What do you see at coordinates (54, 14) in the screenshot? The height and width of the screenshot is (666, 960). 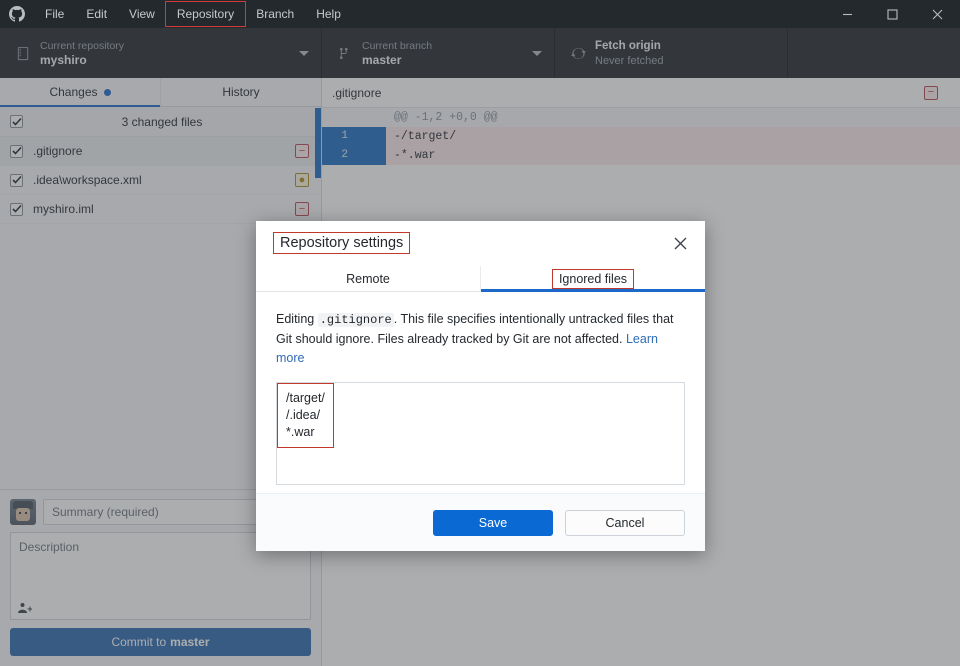 I see `menu-item-file: File` at bounding box center [54, 14].